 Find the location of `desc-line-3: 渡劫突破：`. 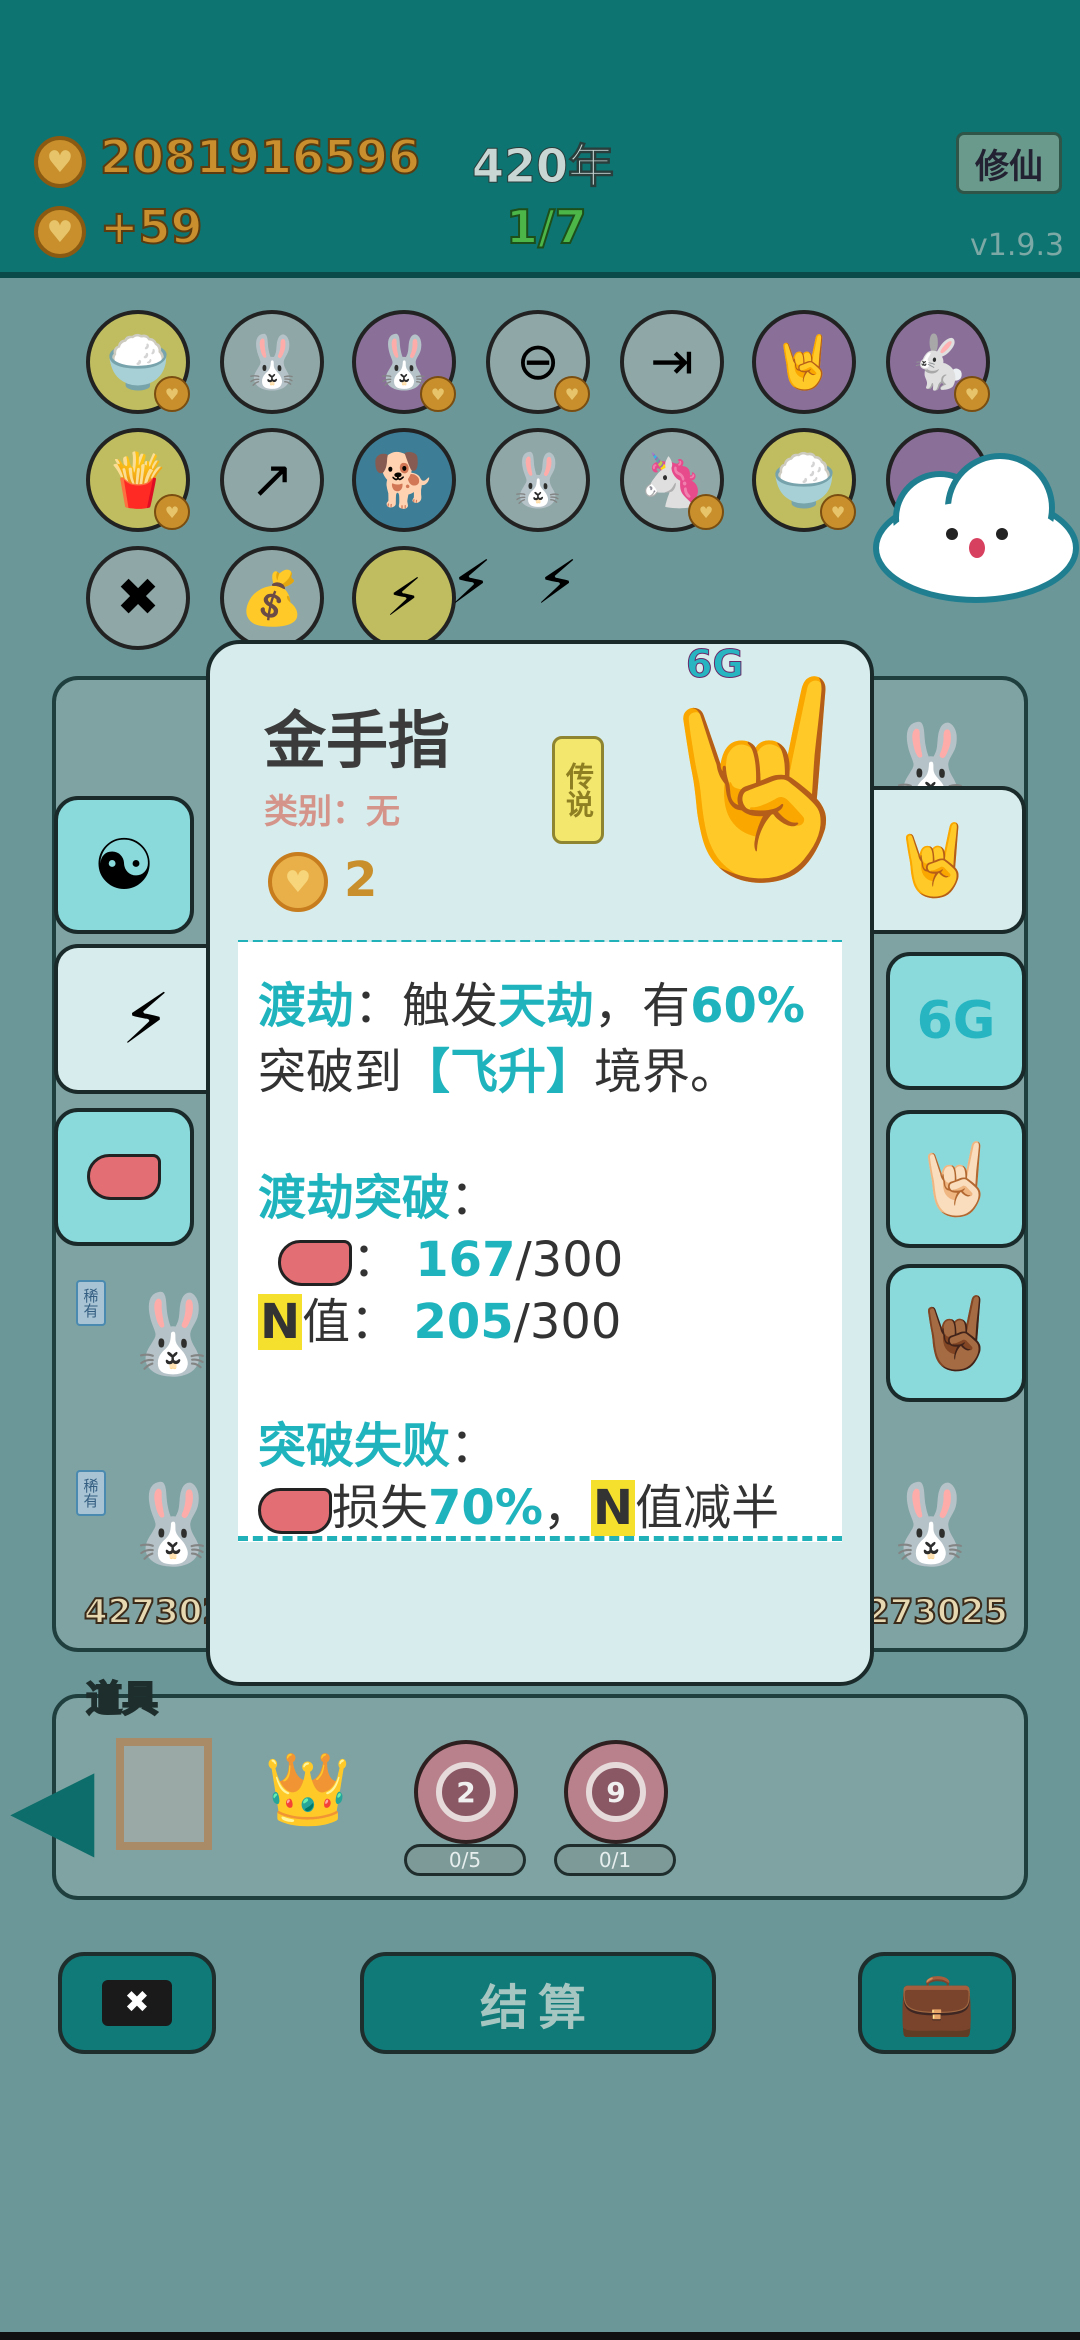

desc-line-3: 渡劫突破： is located at coordinates (378, 1193).